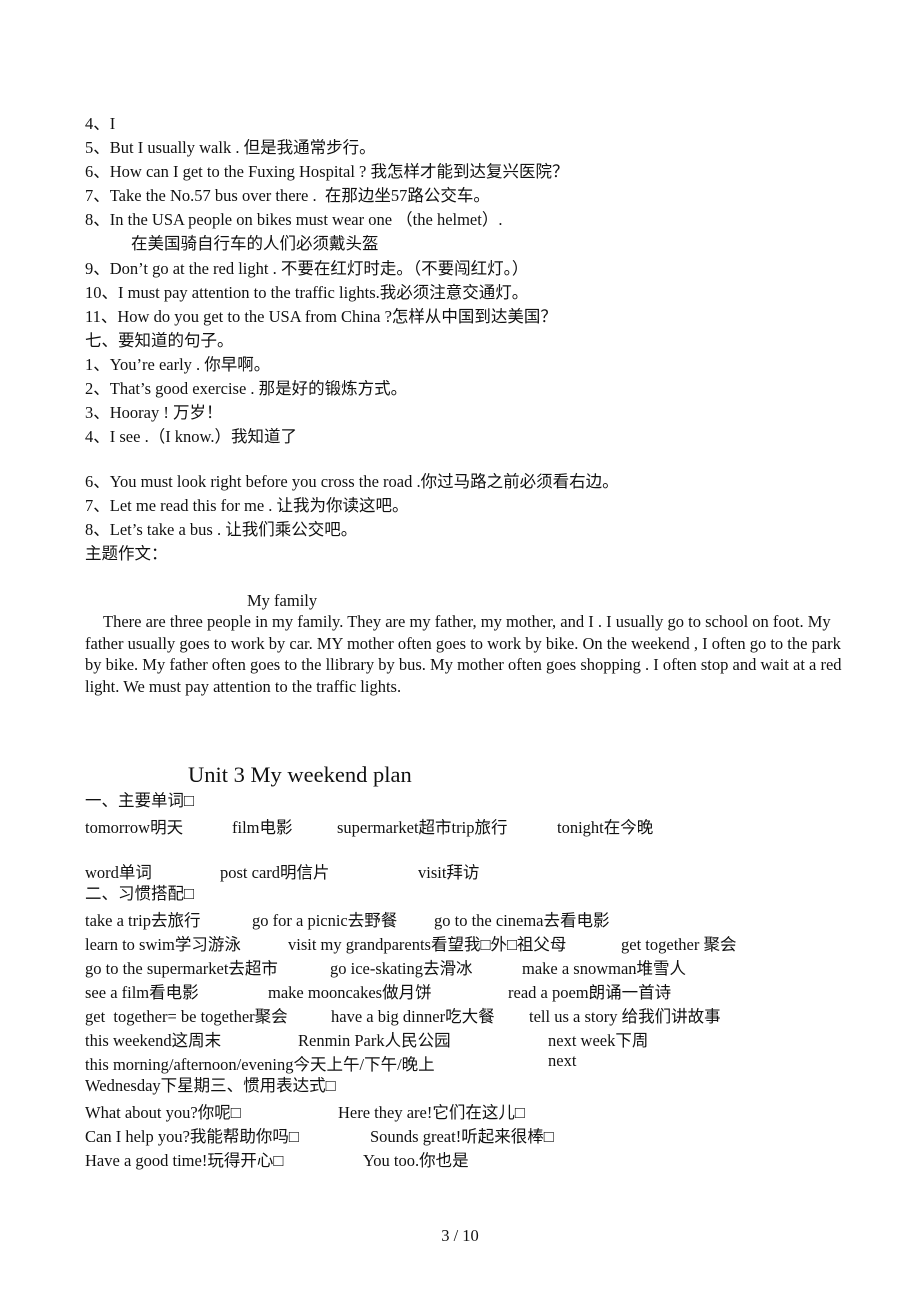 The width and height of the screenshot is (920, 1302). I want to click on phrase-item: go for a picnic去野餐, so click(325, 920).